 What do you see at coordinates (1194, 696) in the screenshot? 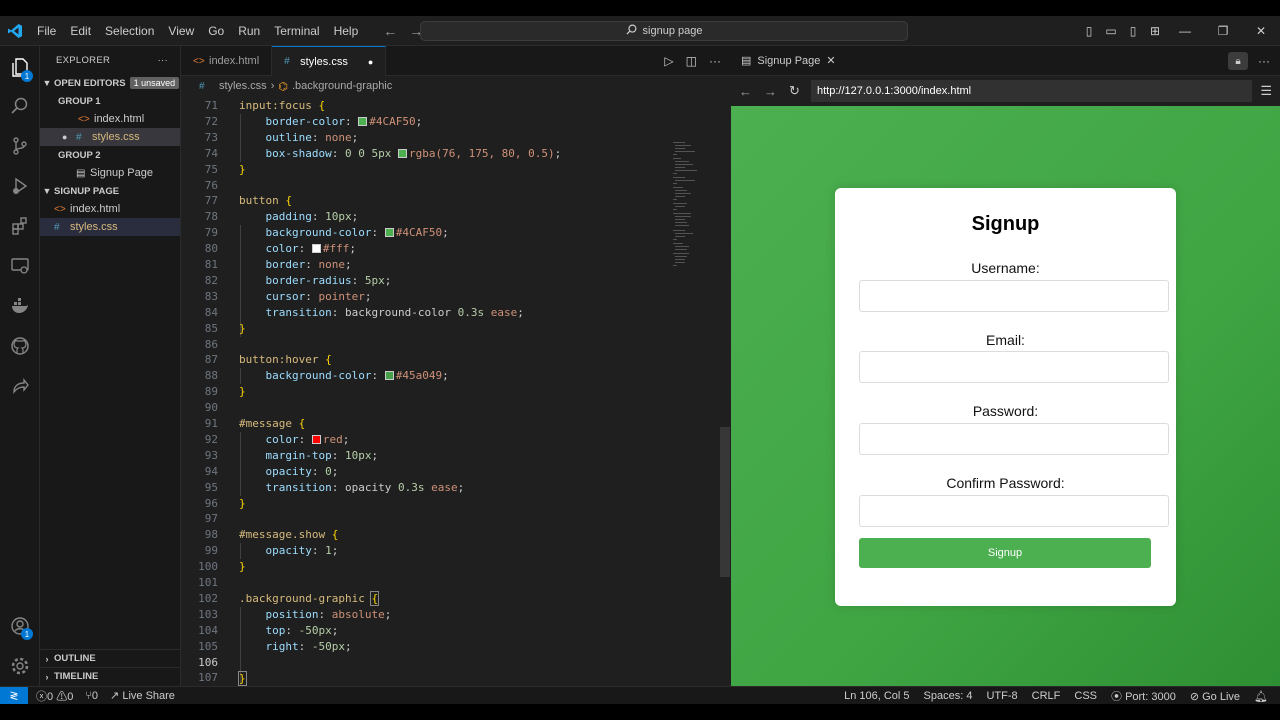
I see `go-live-icon: ⊘` at bounding box center [1194, 696].